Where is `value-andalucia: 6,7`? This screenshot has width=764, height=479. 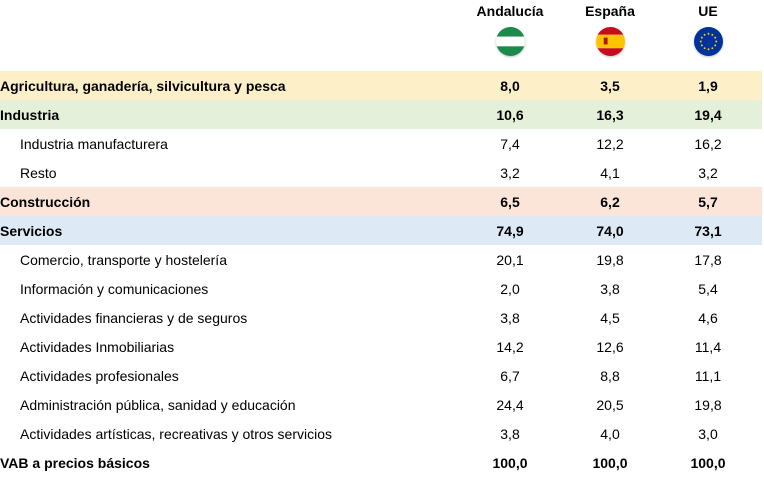
value-andalucia: 6,7 is located at coordinates (510, 375).